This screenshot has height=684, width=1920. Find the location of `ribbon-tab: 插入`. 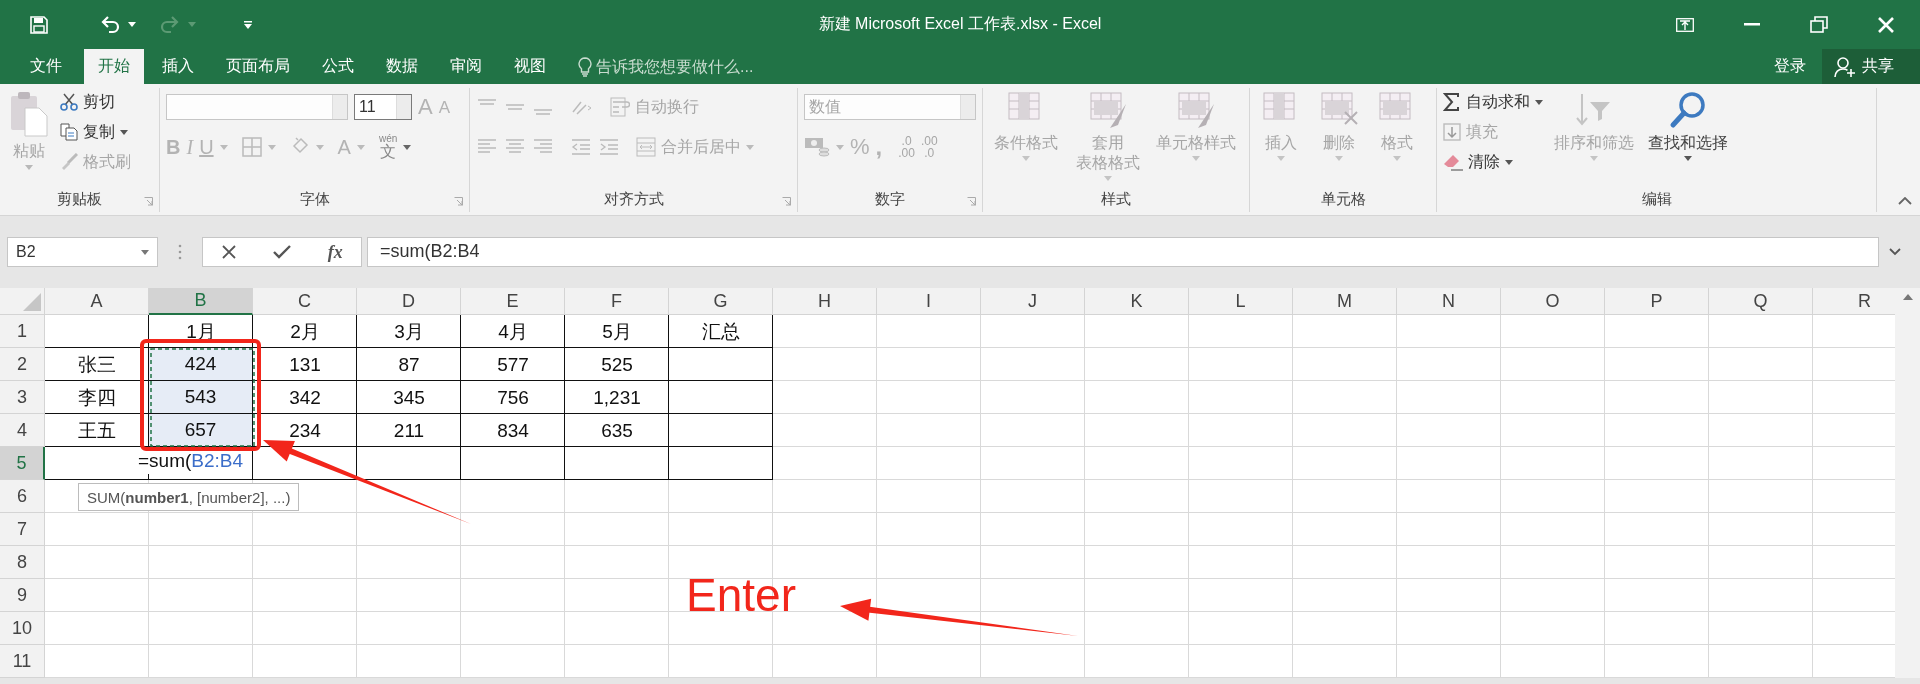

ribbon-tab: 插入 is located at coordinates (178, 66).